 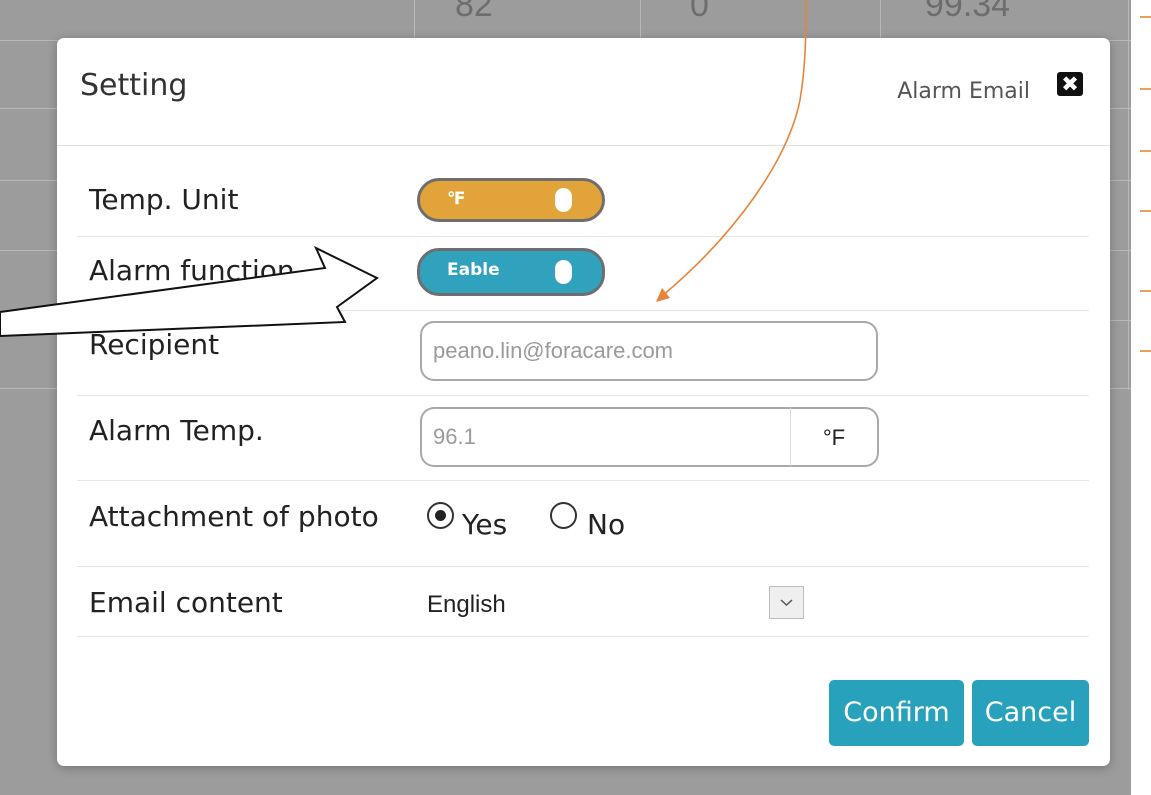 What do you see at coordinates (186, 602) in the screenshot?
I see `email-content-label: Email content` at bounding box center [186, 602].